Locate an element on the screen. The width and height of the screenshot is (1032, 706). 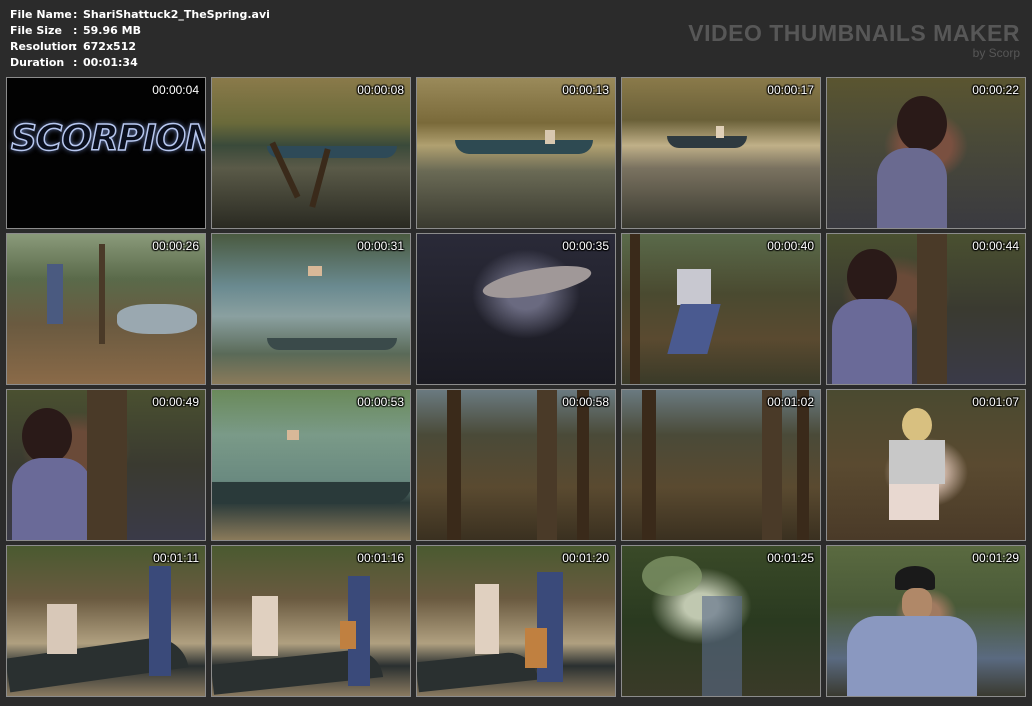
timestamp: 00:00:26 is located at coordinates (175, 246).